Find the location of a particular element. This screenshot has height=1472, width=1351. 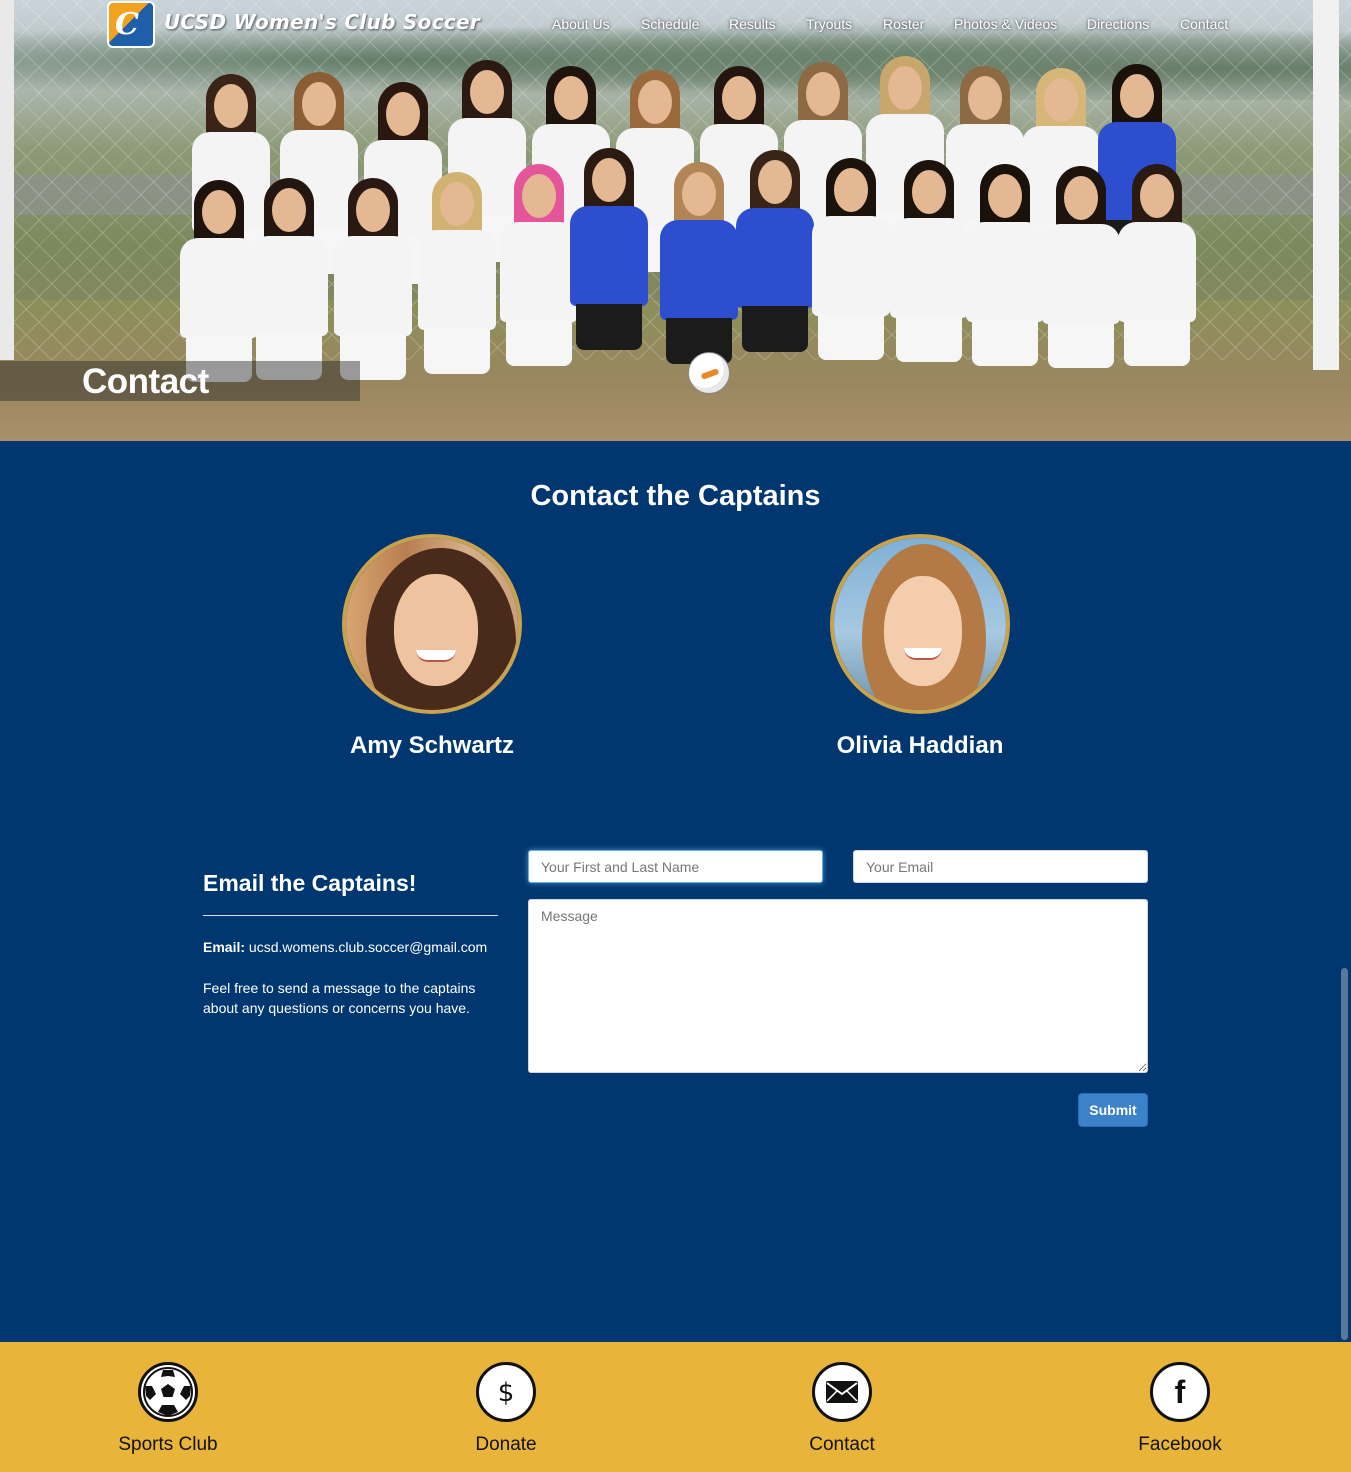

page-title: Contact is located at coordinates (145, 381).